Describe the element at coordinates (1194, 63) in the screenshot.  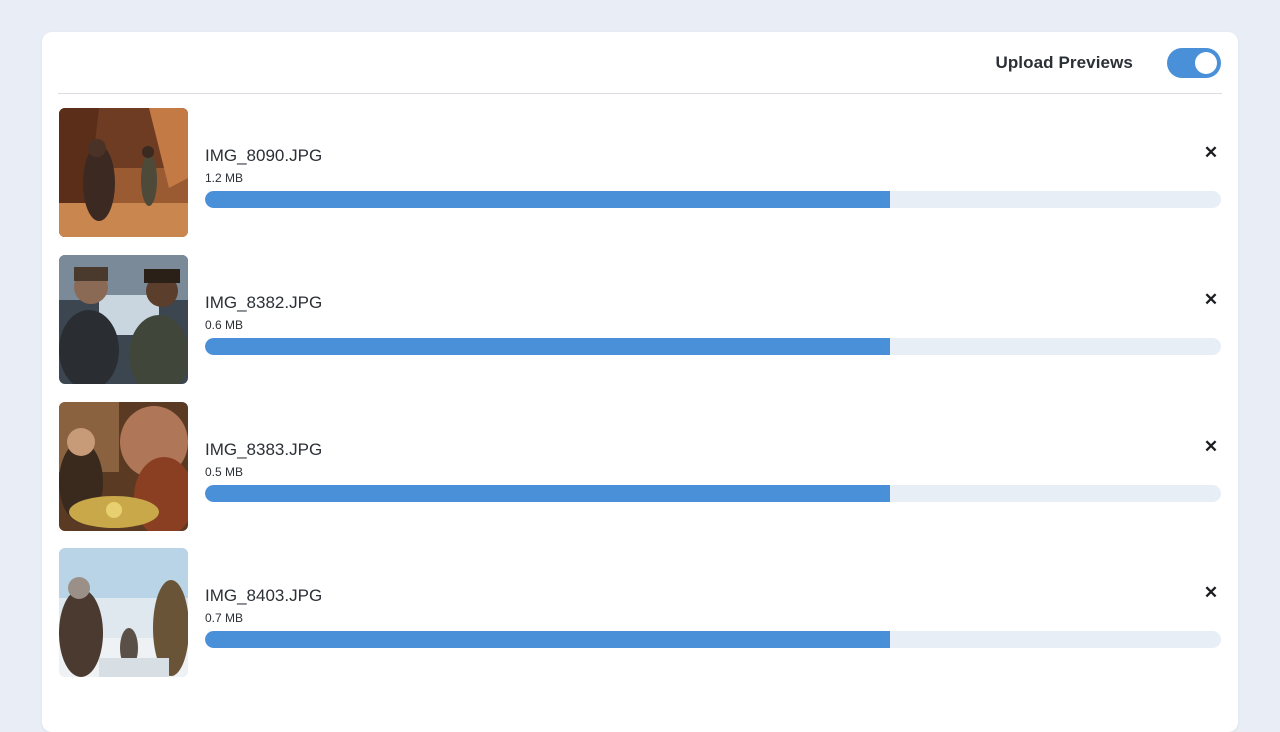
I see `upload-previews-toggle` at that location.